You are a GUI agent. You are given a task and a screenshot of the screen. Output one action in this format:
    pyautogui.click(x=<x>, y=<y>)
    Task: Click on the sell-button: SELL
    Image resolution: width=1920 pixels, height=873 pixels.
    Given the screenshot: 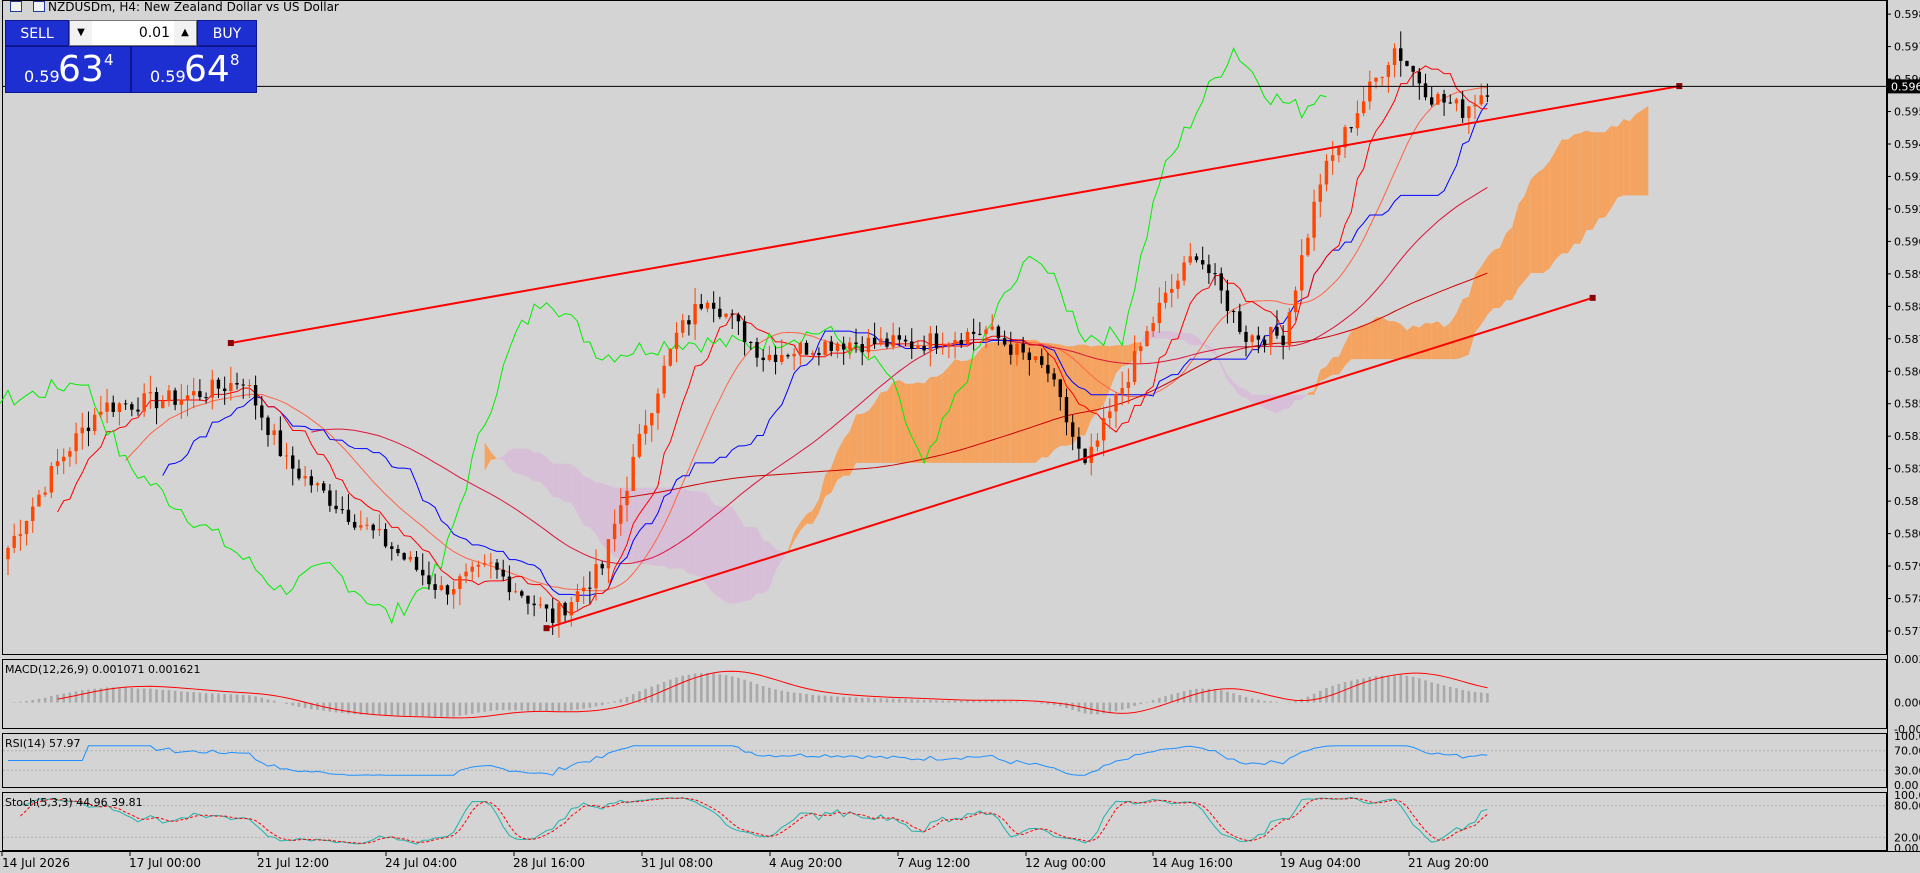 What is the action you would take?
    pyautogui.click(x=37, y=33)
    